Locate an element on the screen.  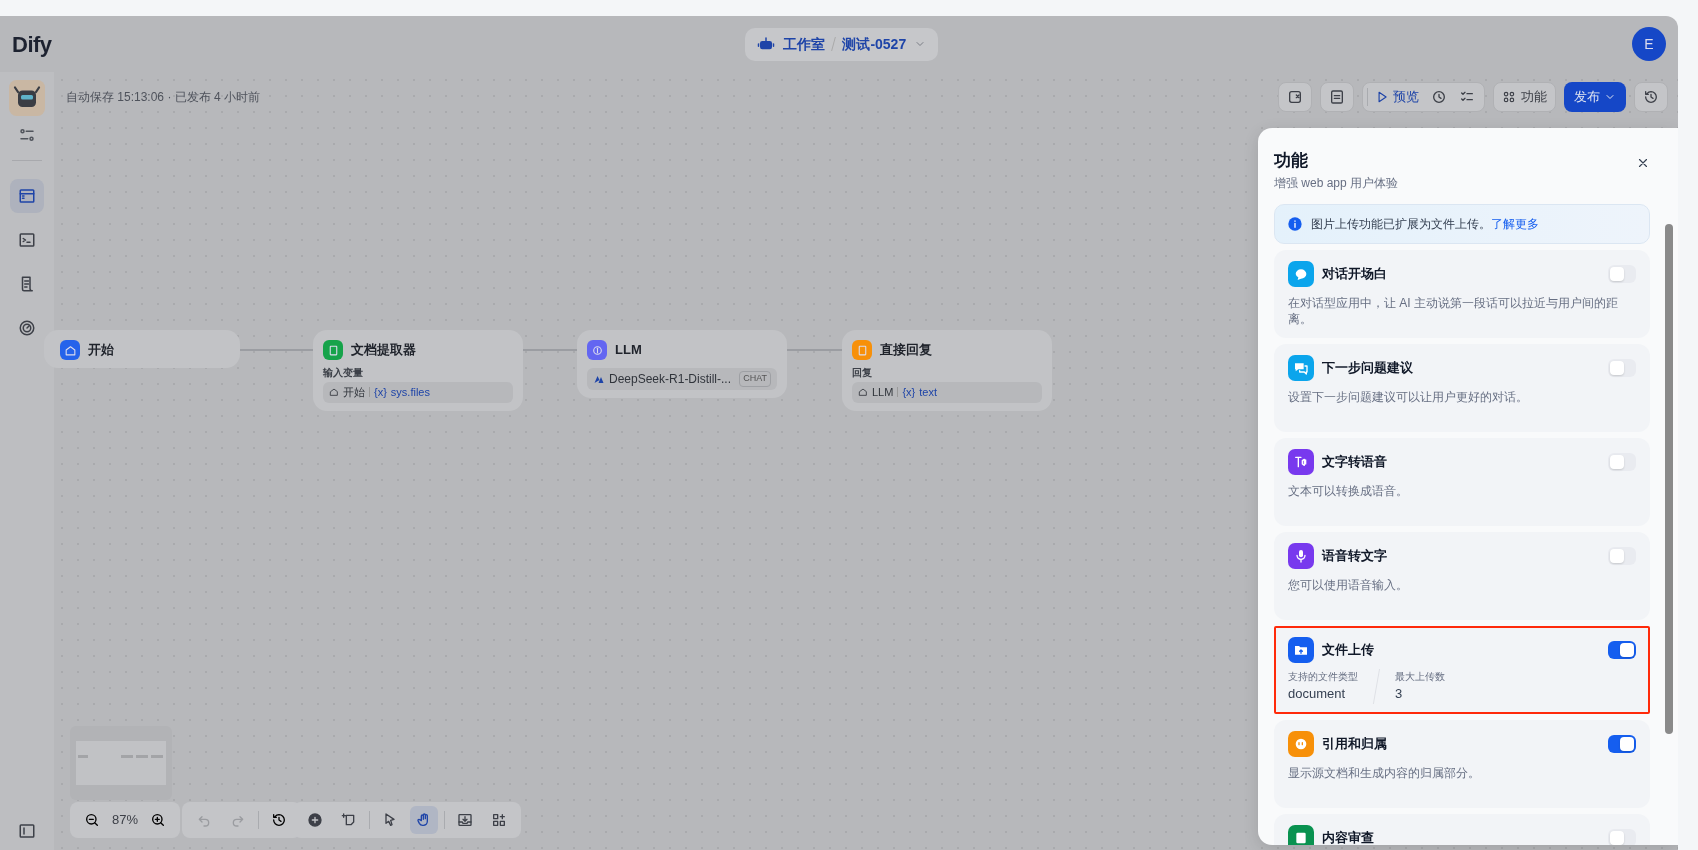
terminal-icon is located at coordinates (27, 240).